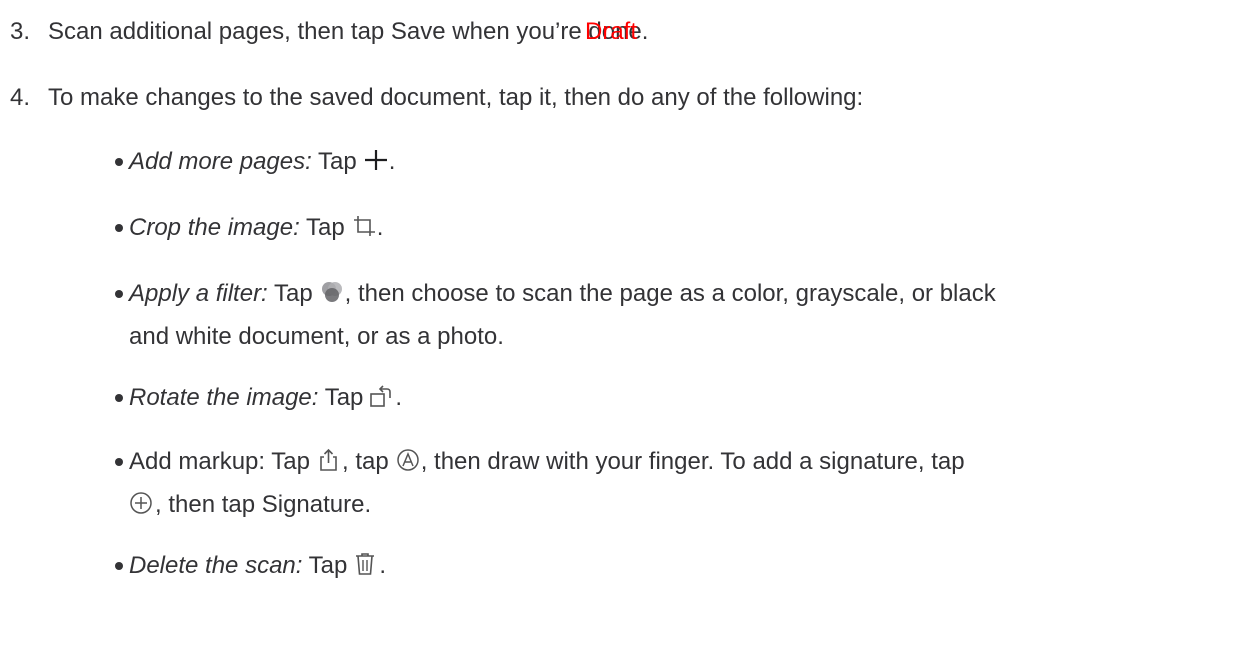 The height and width of the screenshot is (653, 1234). What do you see at coordinates (365, 461) in the screenshot?
I see `item-mid: , tap` at bounding box center [365, 461].